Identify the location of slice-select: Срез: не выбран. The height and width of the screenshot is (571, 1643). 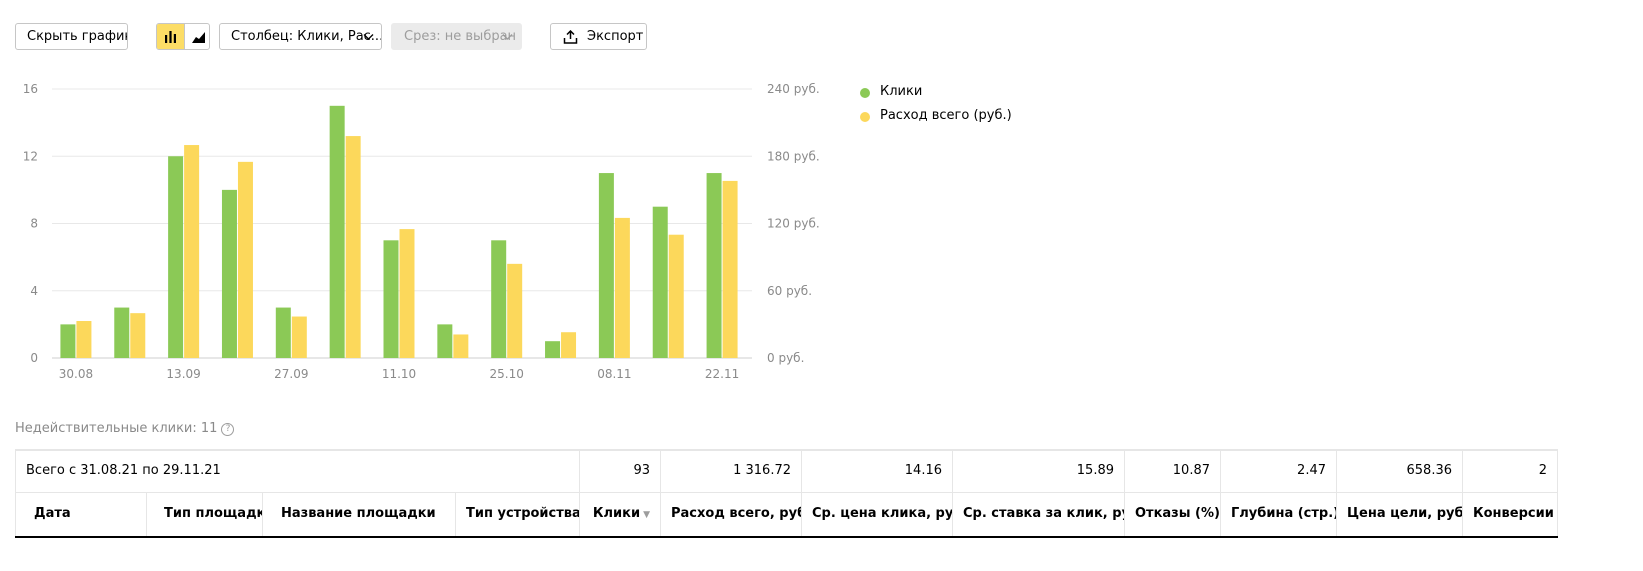
(456, 36).